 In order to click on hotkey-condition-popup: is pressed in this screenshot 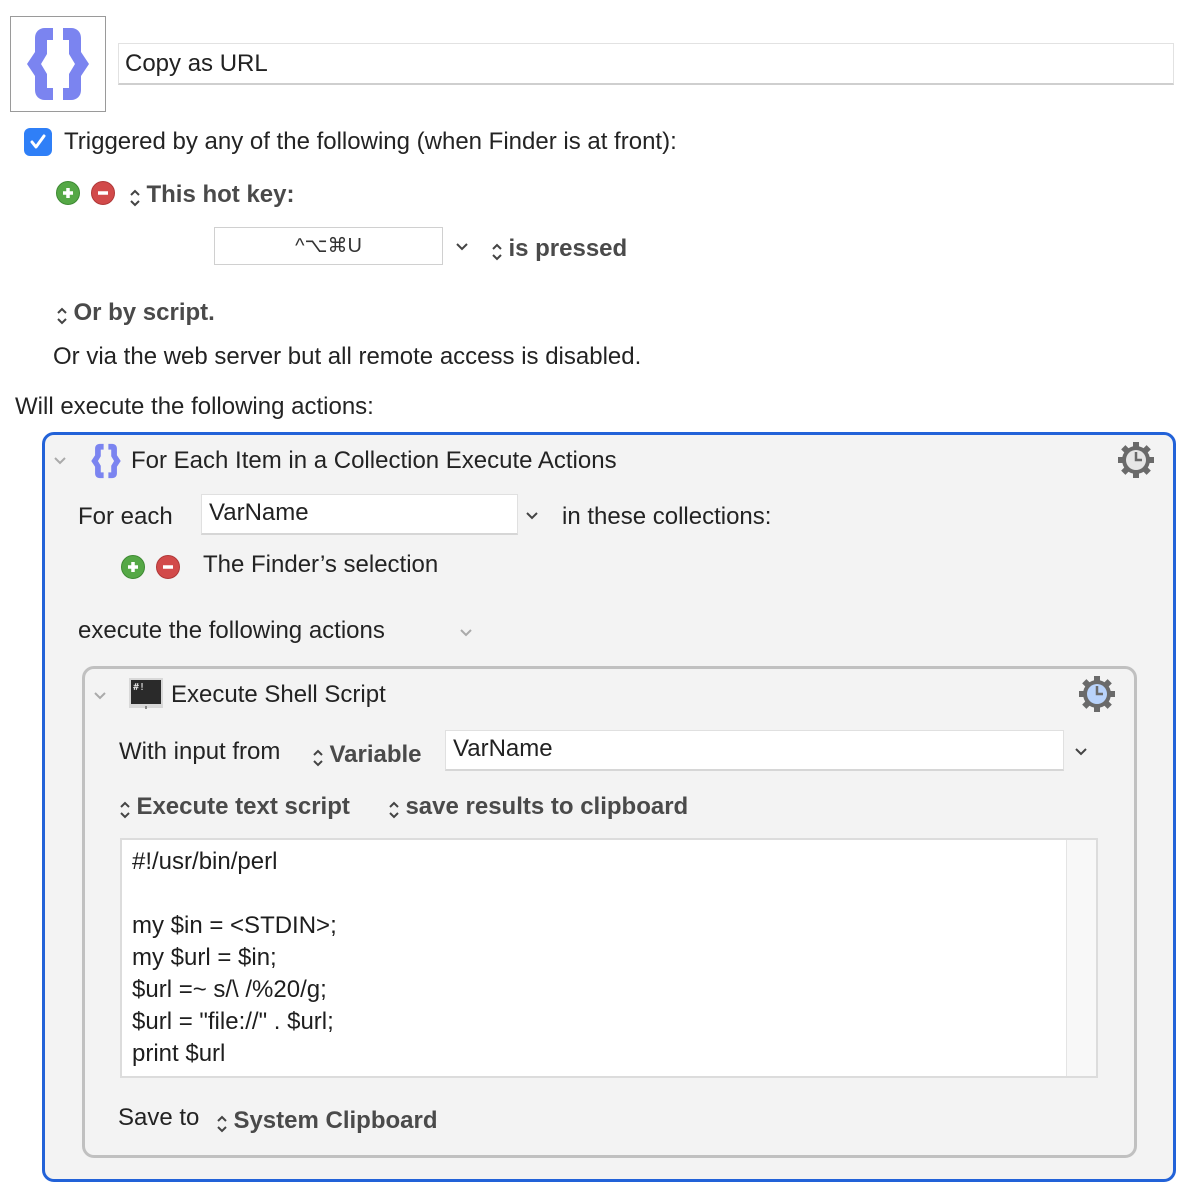, I will do `click(558, 249)`.